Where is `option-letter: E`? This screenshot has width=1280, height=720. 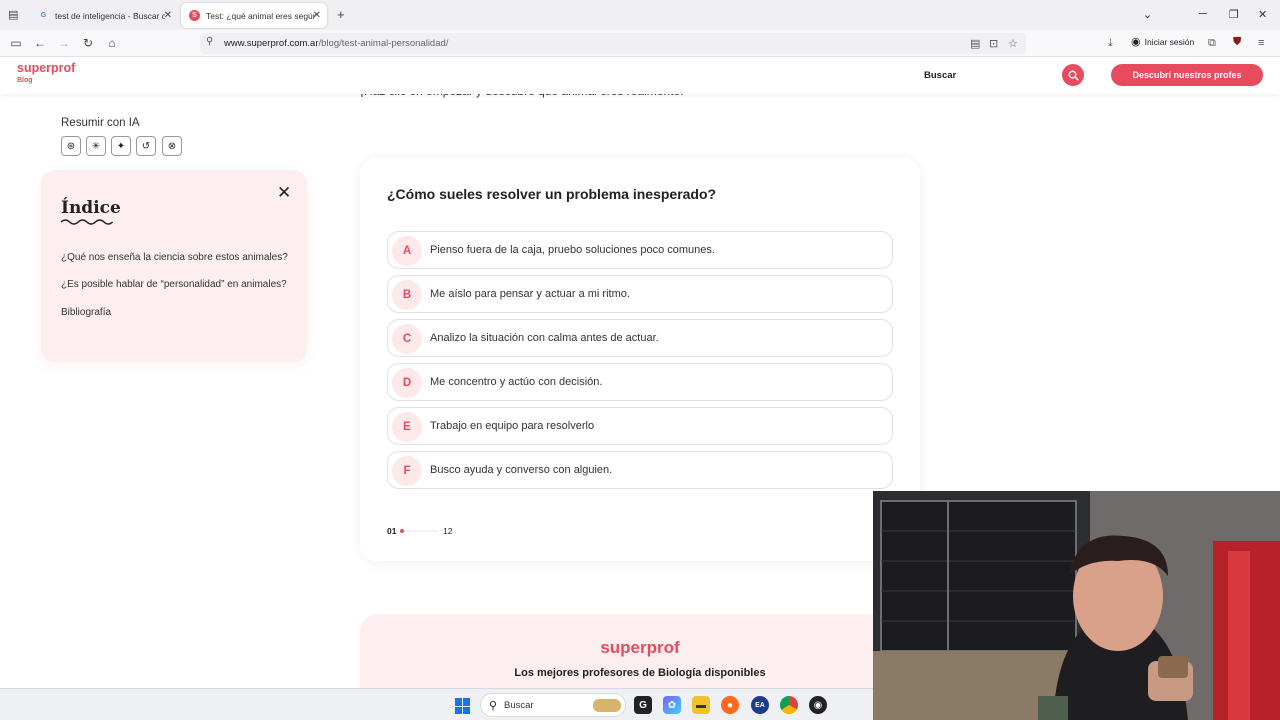
option-letter: E is located at coordinates (407, 427).